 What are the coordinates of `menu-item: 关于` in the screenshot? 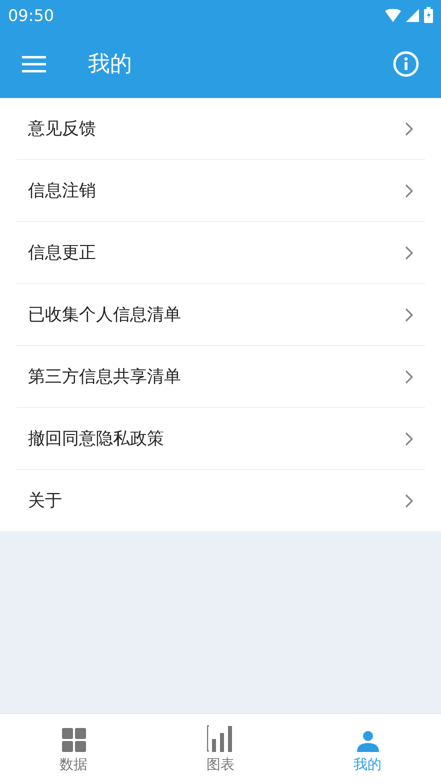 It's located at (220, 500).